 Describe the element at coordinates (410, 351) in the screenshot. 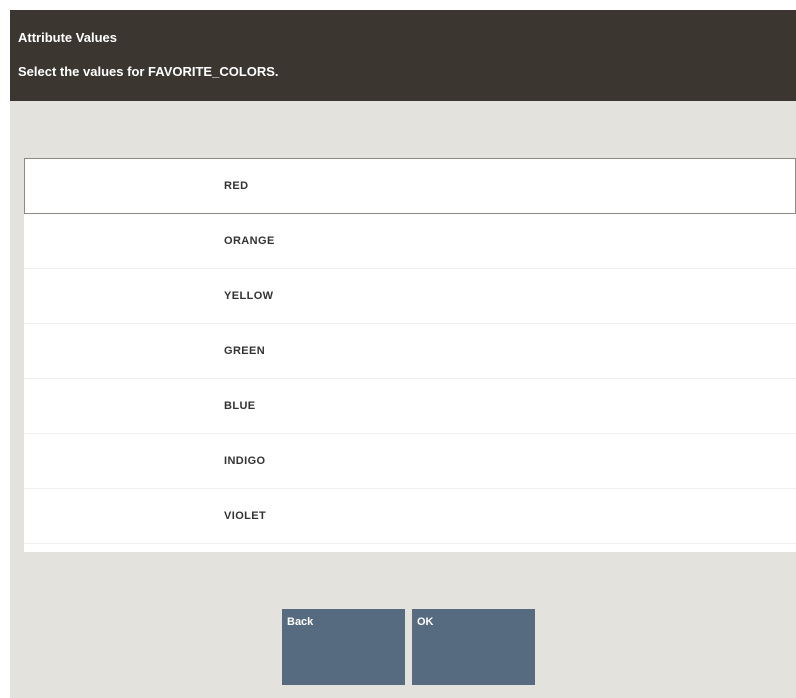

I see `value-item-green: GREEN` at that location.